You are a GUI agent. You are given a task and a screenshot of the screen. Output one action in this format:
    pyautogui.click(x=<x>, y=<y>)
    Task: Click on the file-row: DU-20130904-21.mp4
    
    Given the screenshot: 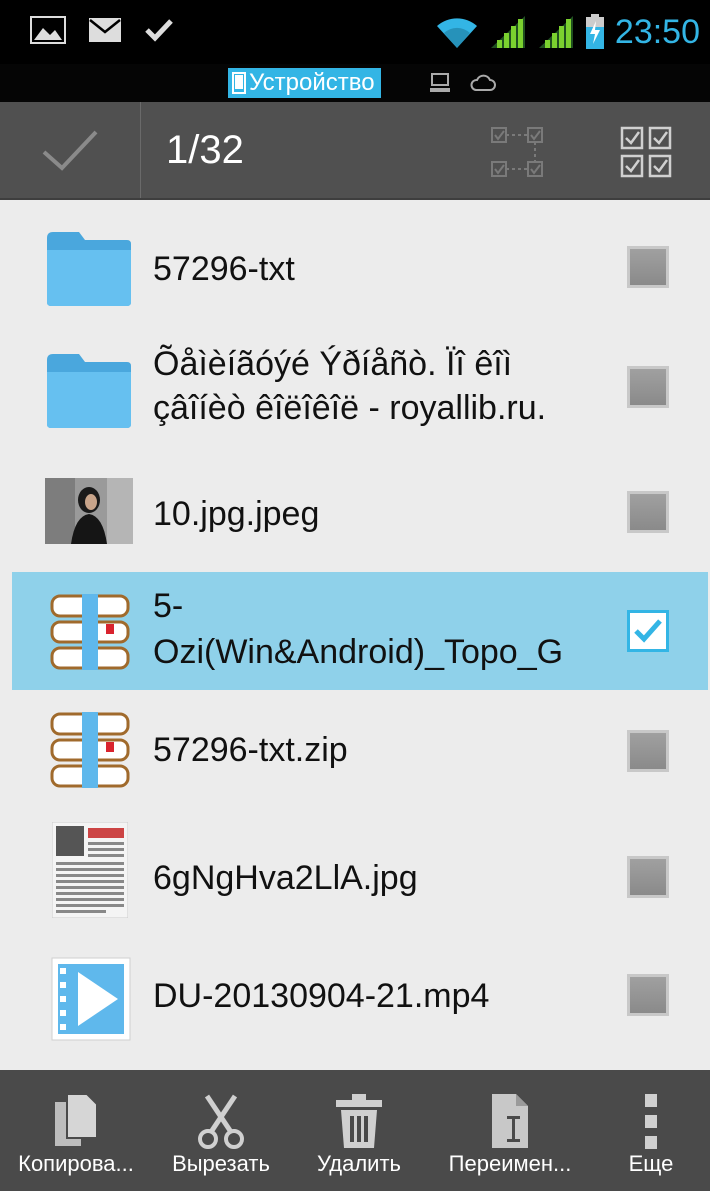 What is the action you would take?
    pyautogui.click(x=355, y=995)
    